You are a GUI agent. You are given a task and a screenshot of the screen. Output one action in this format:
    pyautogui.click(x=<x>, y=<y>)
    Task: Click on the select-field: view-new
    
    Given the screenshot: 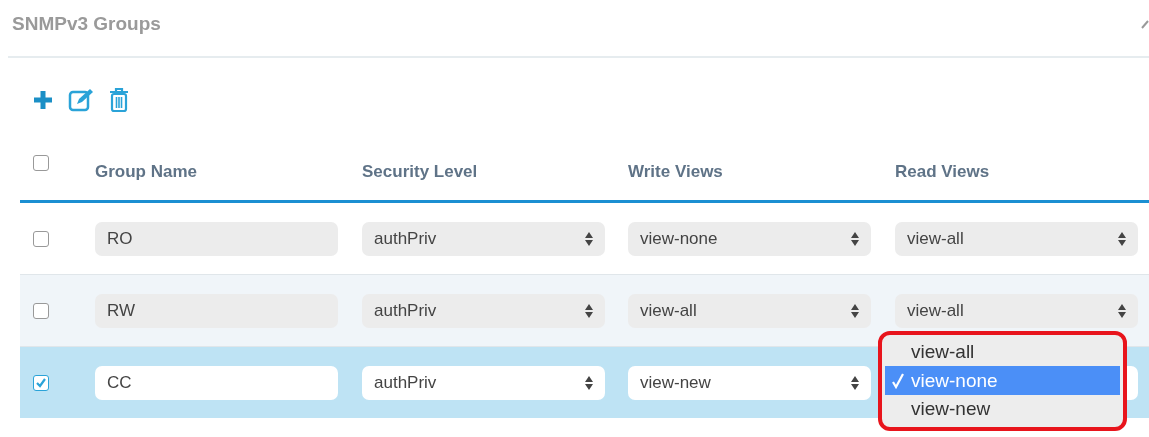 What is the action you would take?
    pyautogui.click(x=749, y=382)
    